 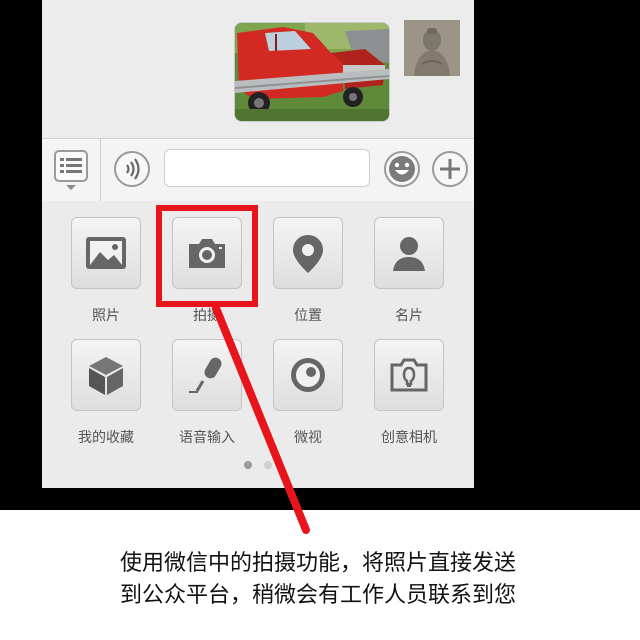 What do you see at coordinates (318, 563) in the screenshot?
I see `caption-line-1: 使用微信中的拍摄功能，将照片直接发送` at bounding box center [318, 563].